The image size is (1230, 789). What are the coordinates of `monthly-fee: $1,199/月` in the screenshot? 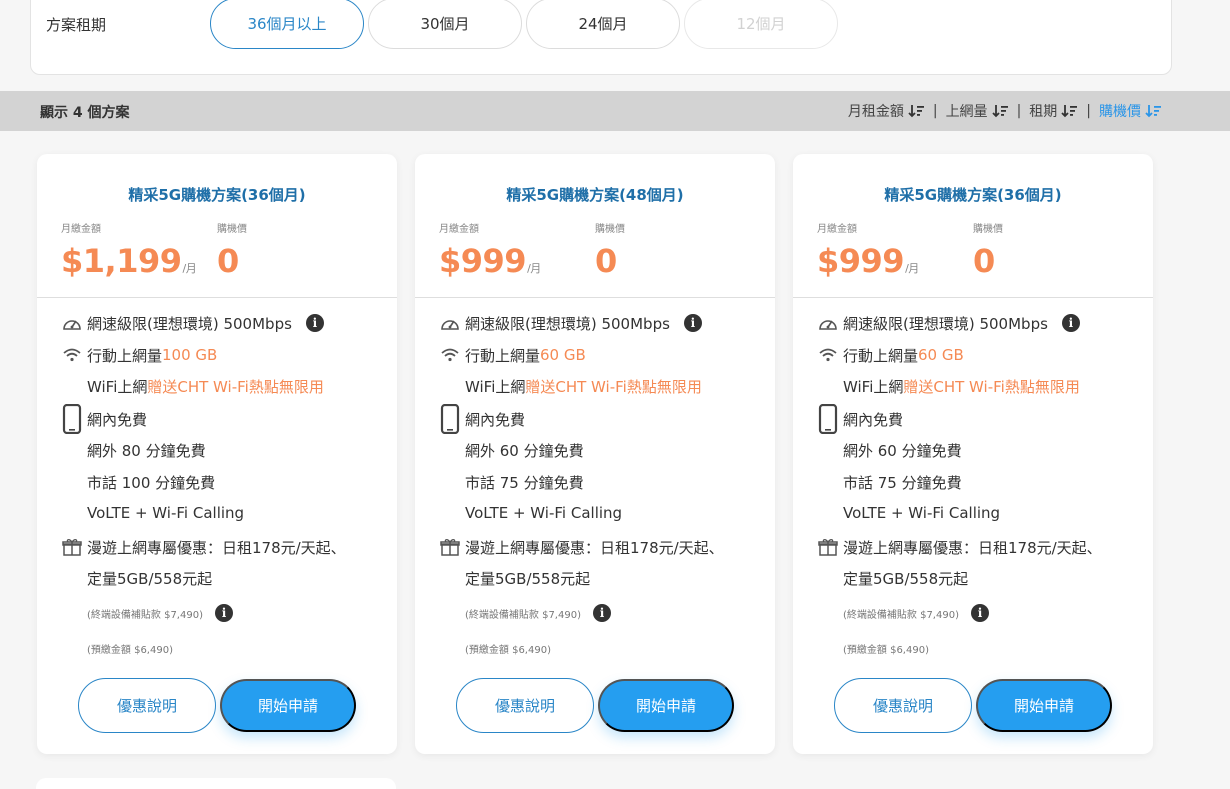 It's located at (129, 261).